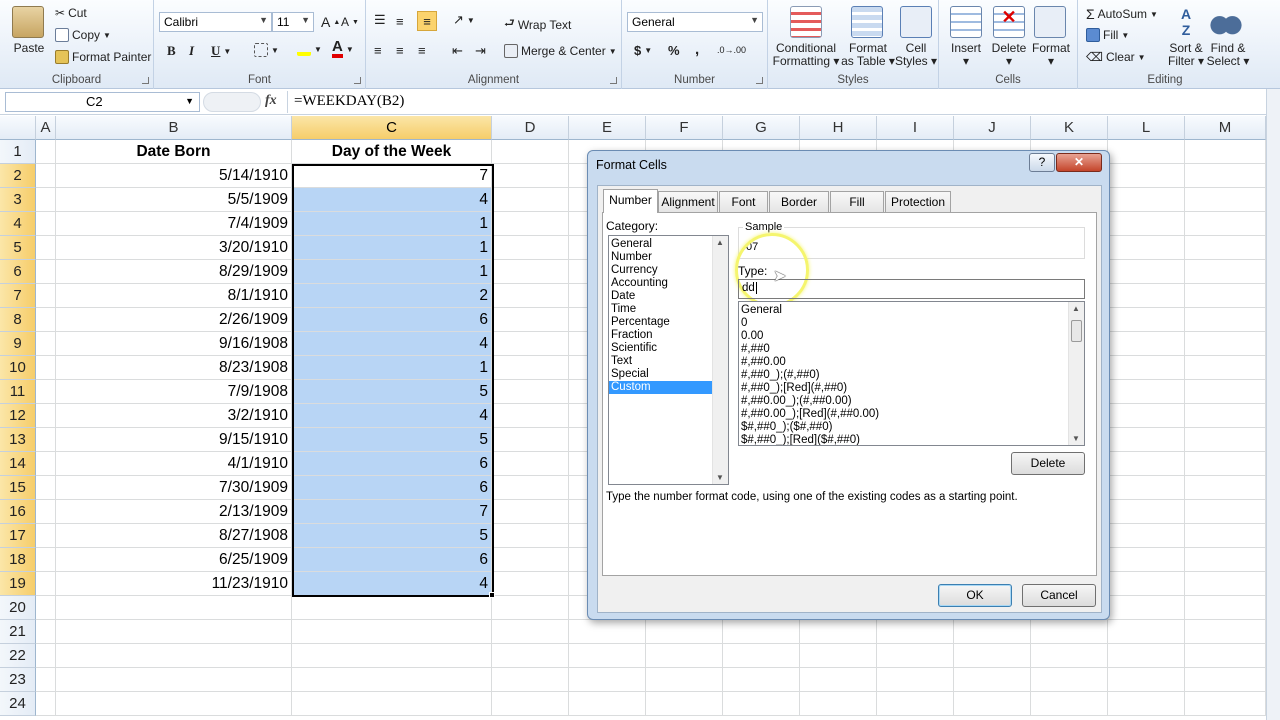 The height and width of the screenshot is (720, 1280). Describe the element at coordinates (392, 128) in the screenshot. I see `column-header-c: C` at that location.